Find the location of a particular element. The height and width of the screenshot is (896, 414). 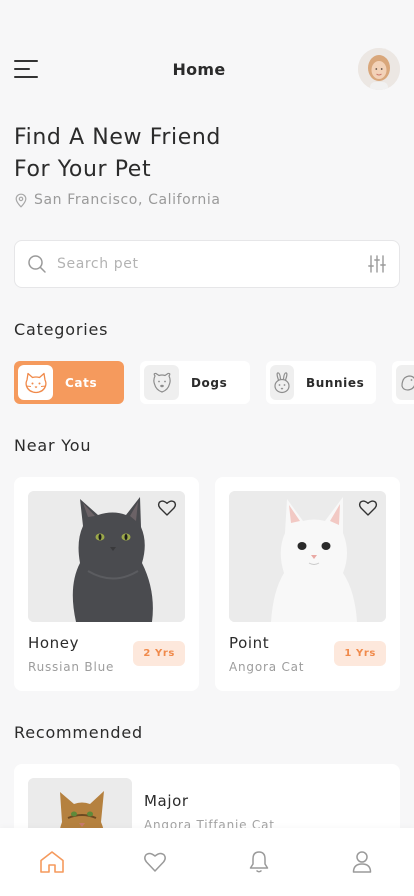

page-title: Home is located at coordinates (199, 69).